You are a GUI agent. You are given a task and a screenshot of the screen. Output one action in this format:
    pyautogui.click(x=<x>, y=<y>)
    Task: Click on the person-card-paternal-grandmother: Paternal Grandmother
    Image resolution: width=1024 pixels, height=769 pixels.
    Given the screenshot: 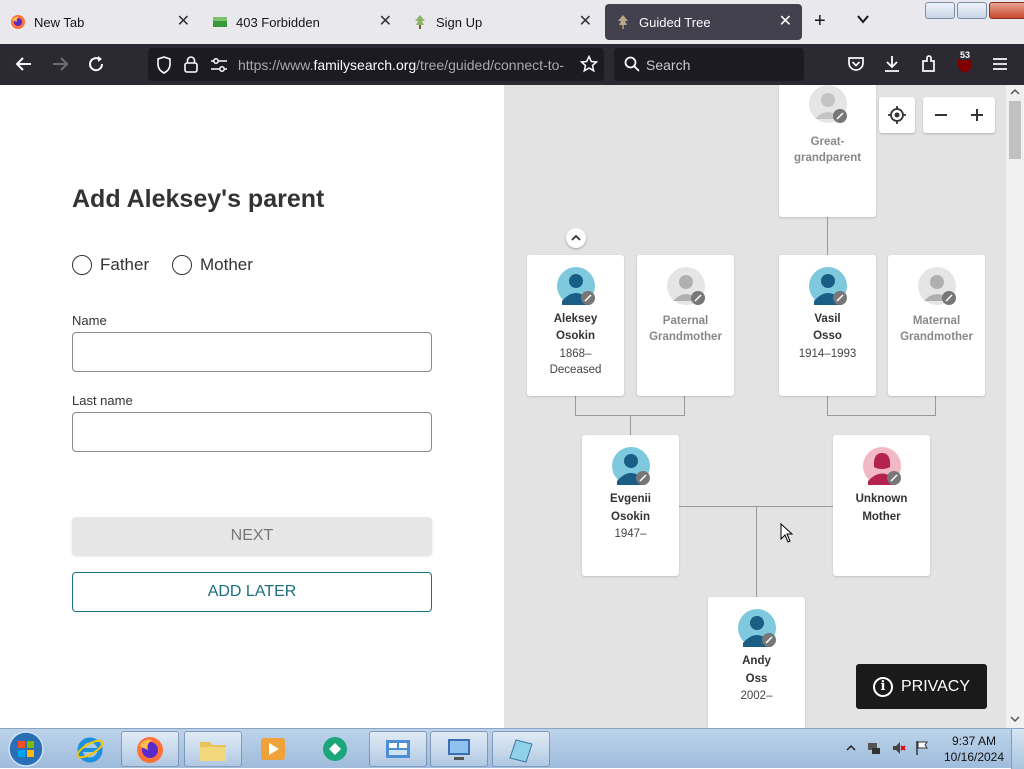 What is the action you would take?
    pyautogui.click(x=685, y=325)
    